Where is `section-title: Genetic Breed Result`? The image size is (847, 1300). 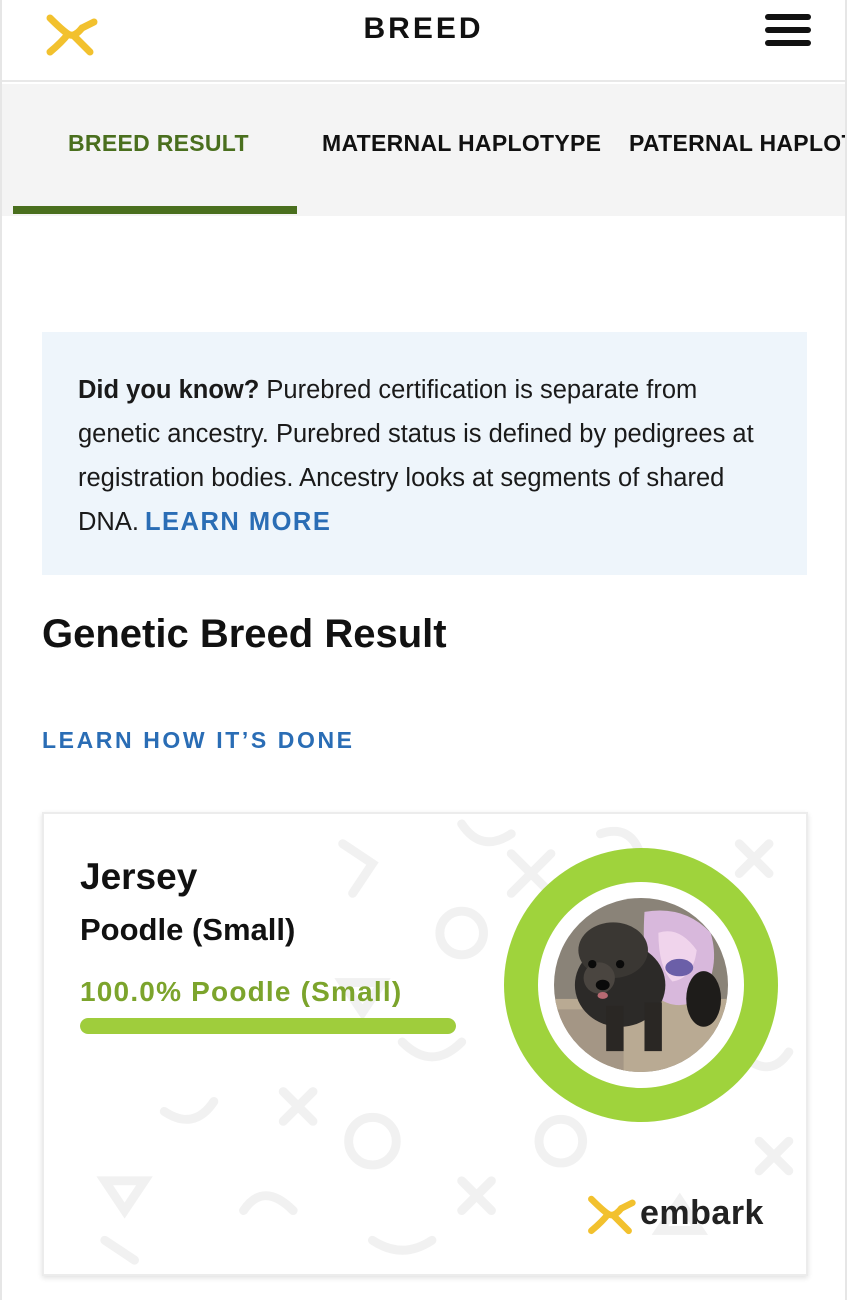 section-title: Genetic Breed Result is located at coordinates (244, 634).